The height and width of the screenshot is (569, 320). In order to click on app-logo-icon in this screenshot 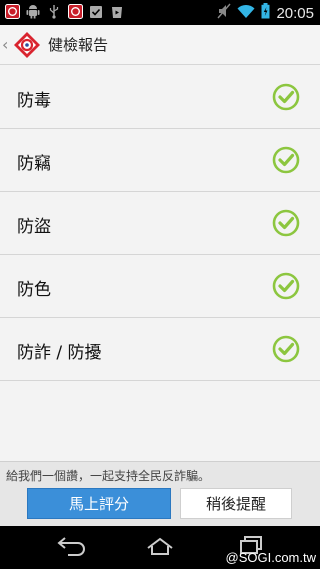, I will do `click(27, 45)`.